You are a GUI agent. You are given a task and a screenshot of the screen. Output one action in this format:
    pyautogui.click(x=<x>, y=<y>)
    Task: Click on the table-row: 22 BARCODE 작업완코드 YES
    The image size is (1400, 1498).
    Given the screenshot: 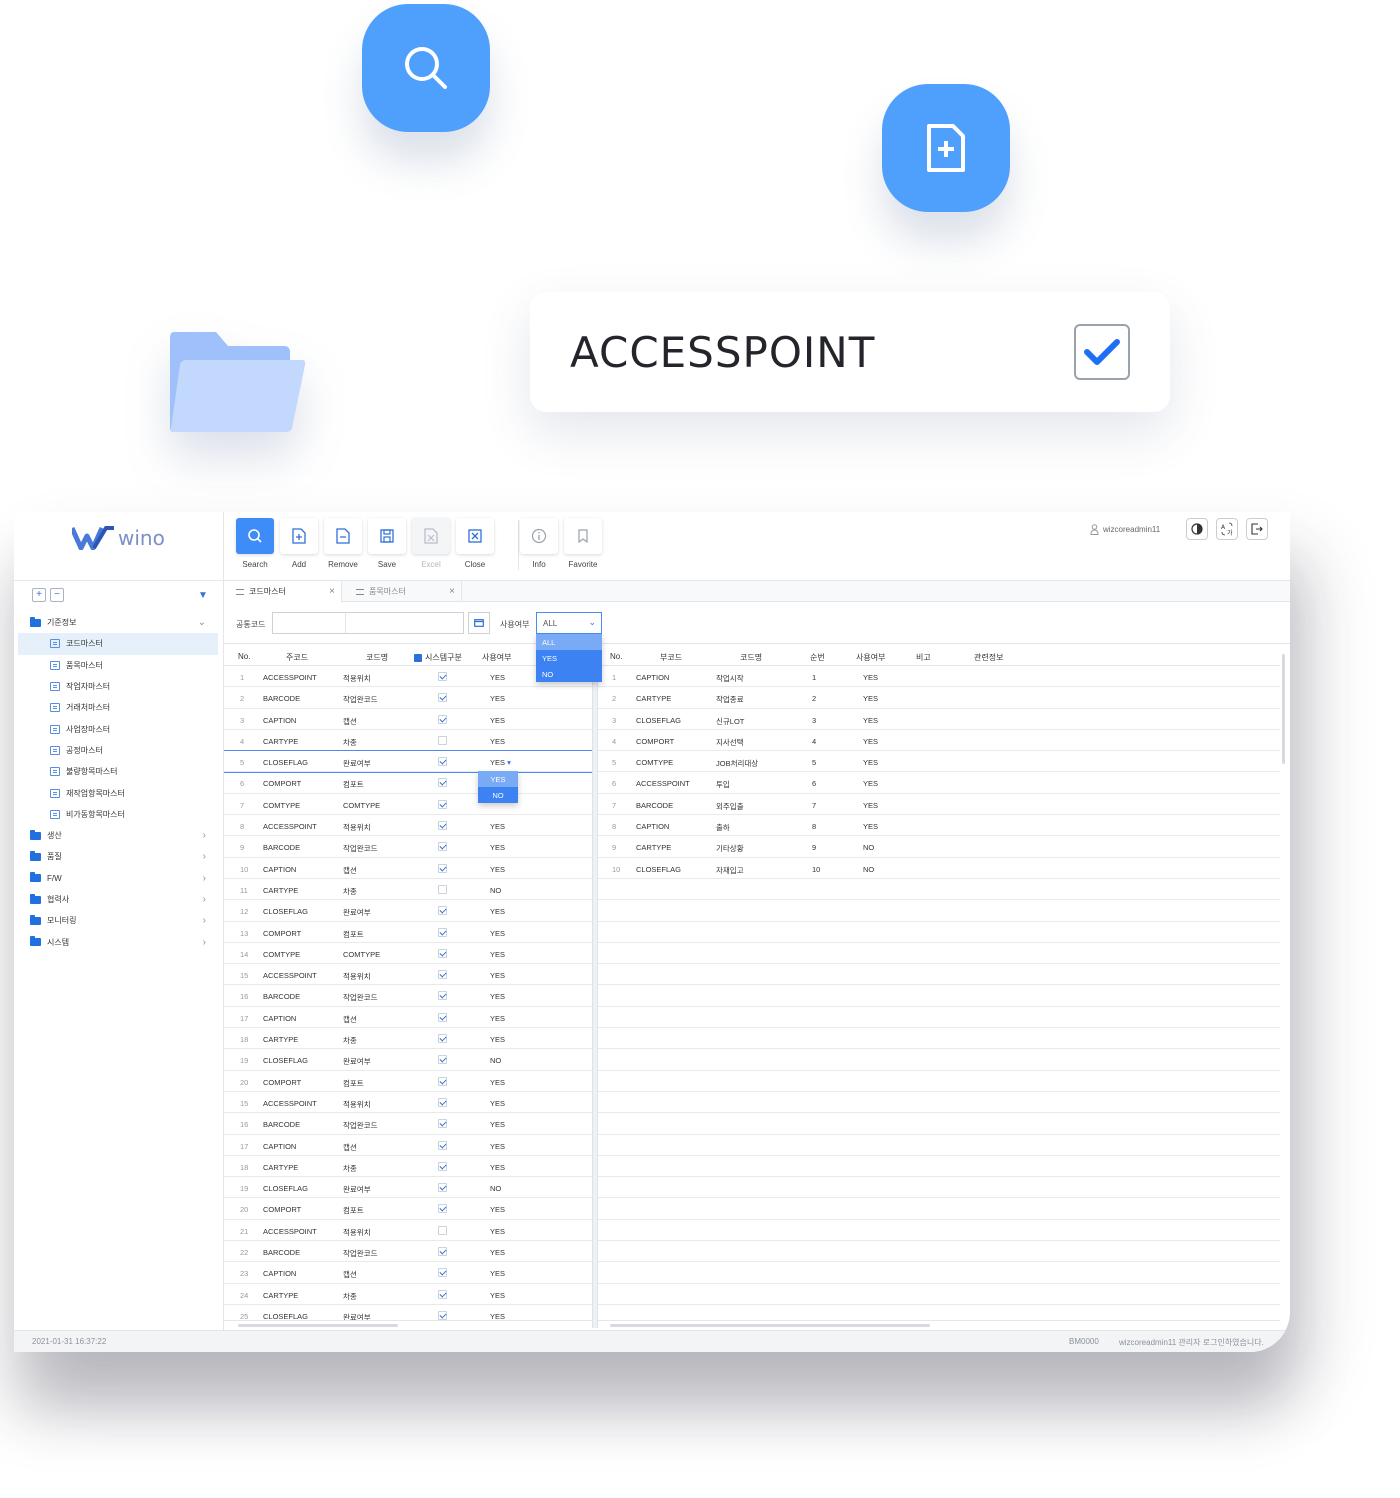 What is the action you would take?
    pyautogui.click(x=408, y=1252)
    